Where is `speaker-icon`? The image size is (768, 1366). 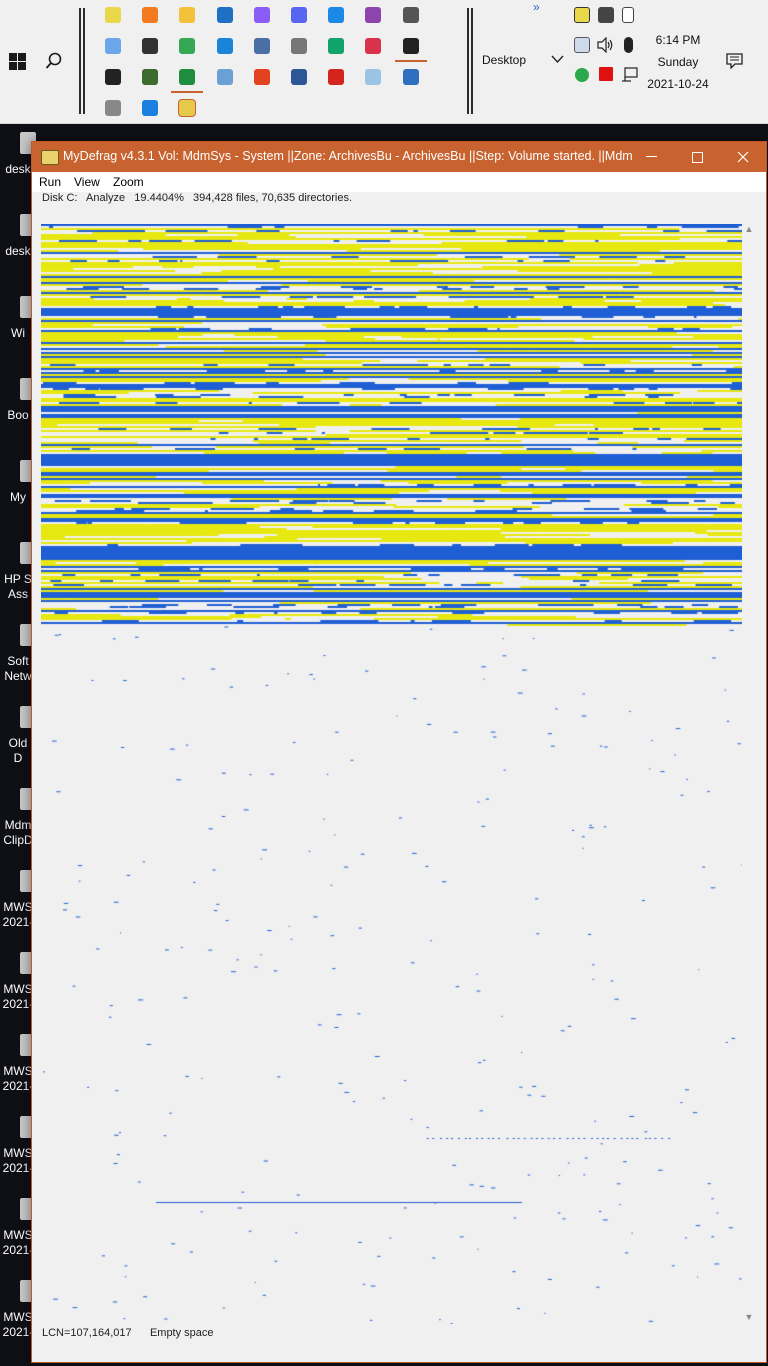 speaker-icon is located at coordinates (606, 45).